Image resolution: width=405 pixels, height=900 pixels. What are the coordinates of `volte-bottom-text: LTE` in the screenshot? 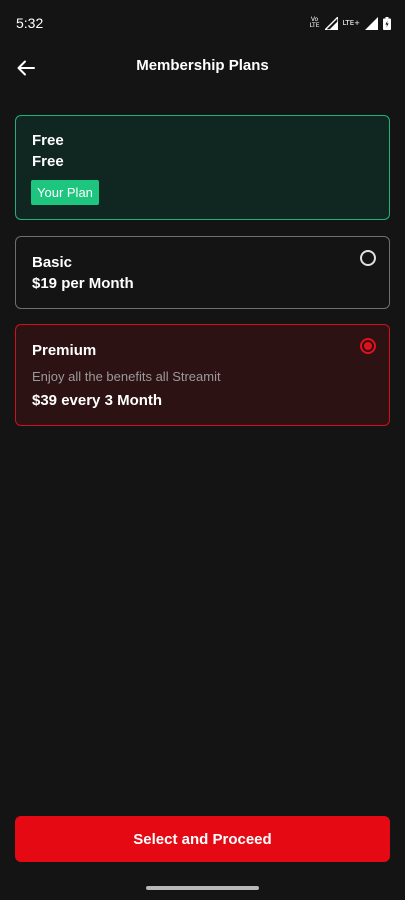 It's located at (314, 25).